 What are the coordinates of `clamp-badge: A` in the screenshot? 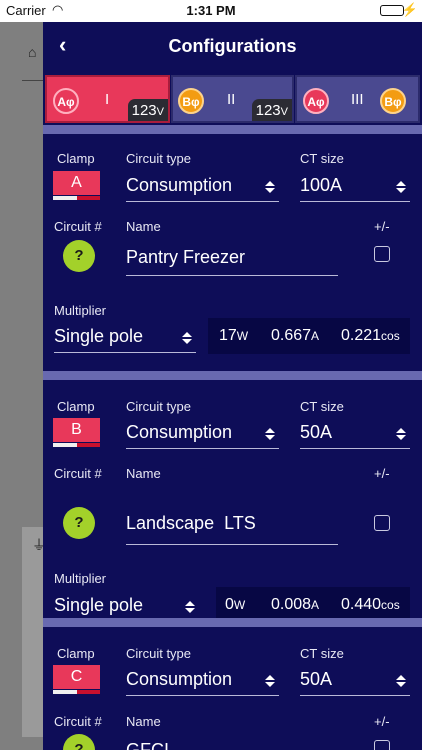 It's located at (76, 186).